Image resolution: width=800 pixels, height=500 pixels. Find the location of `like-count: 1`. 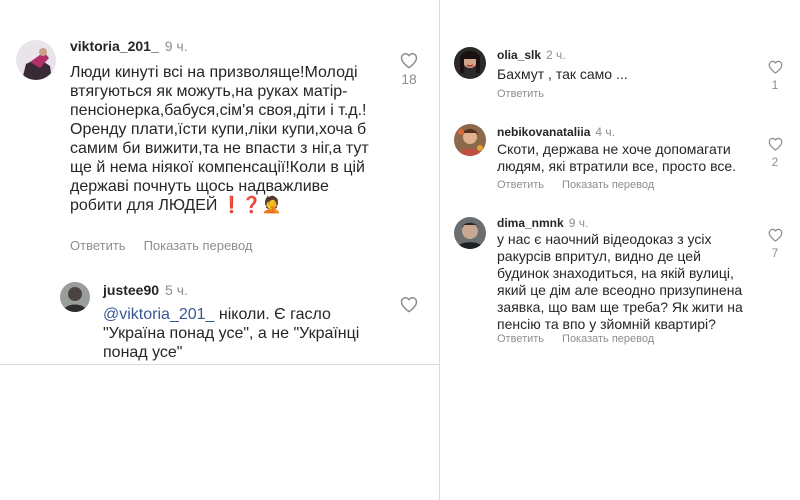

like-count: 1 is located at coordinates (775, 85).